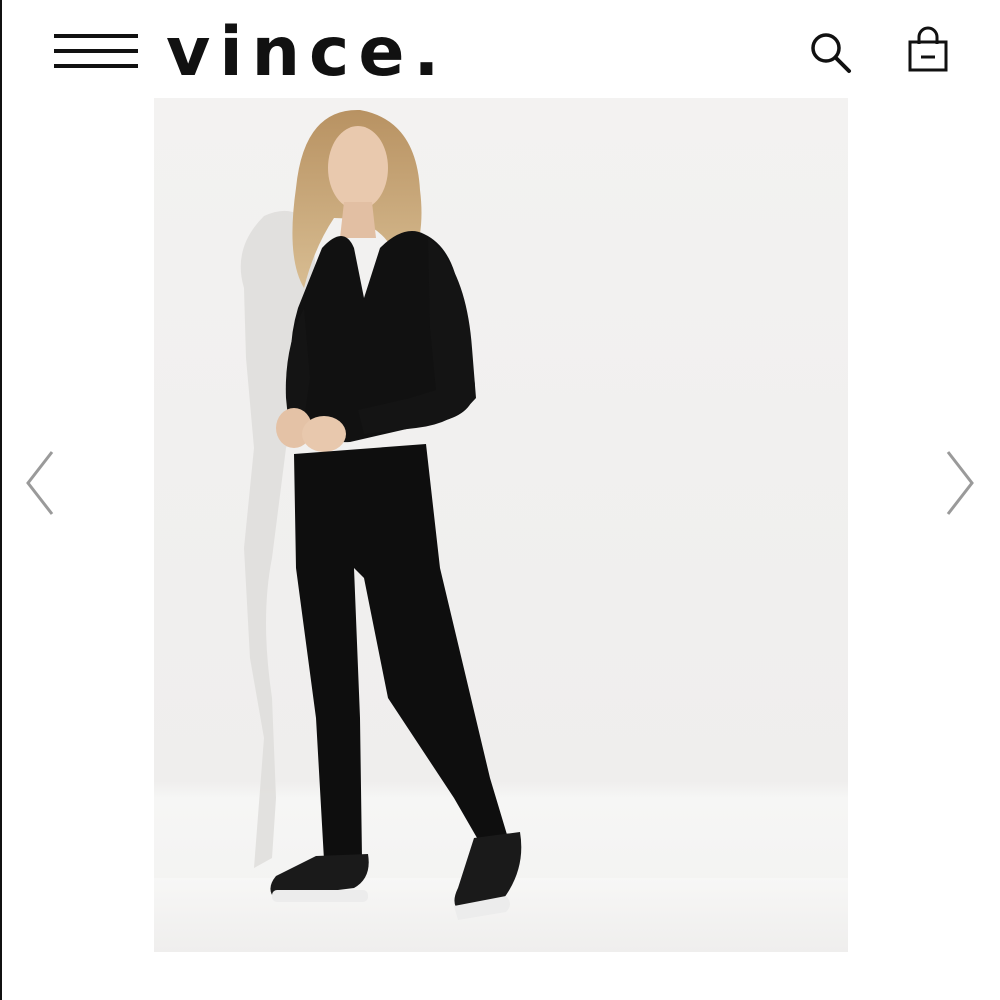 The height and width of the screenshot is (1000, 1000). I want to click on site-header: vince., so click(500, 49).